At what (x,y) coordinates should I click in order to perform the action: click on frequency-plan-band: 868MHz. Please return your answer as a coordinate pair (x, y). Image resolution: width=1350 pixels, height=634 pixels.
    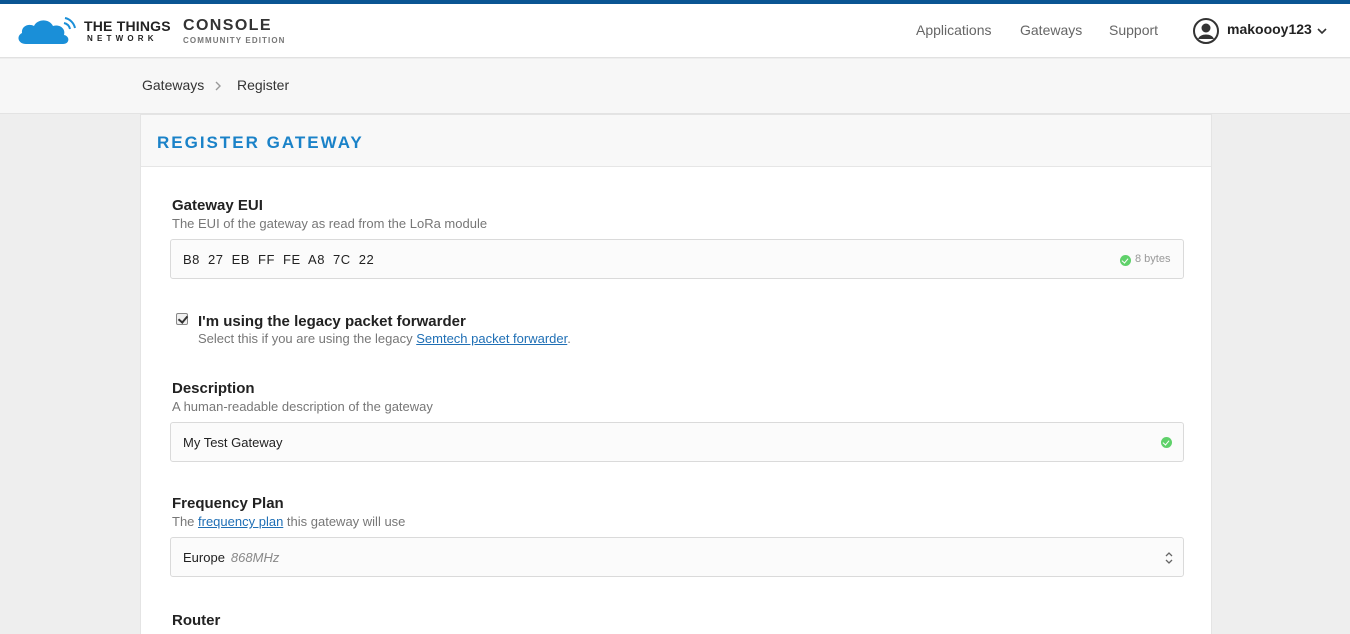
    Looking at the image, I should click on (255, 557).